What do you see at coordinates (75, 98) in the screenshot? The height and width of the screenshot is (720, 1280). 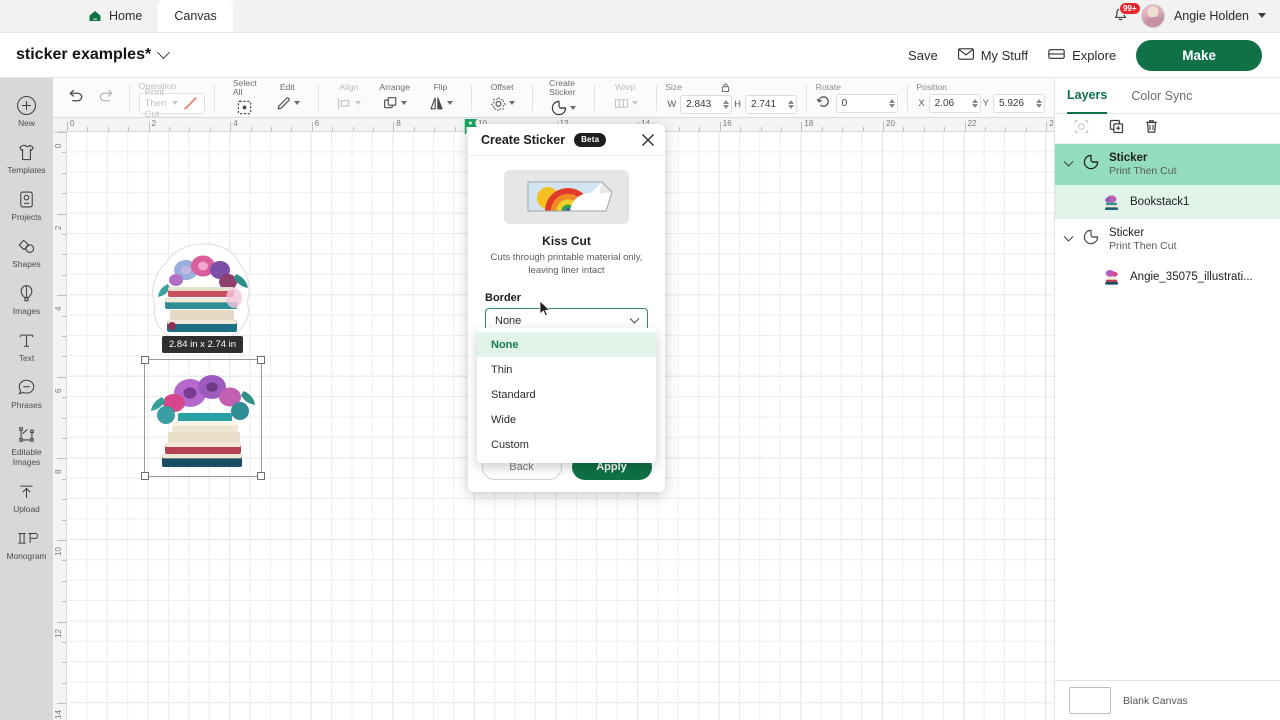 I see `undo-icon` at bounding box center [75, 98].